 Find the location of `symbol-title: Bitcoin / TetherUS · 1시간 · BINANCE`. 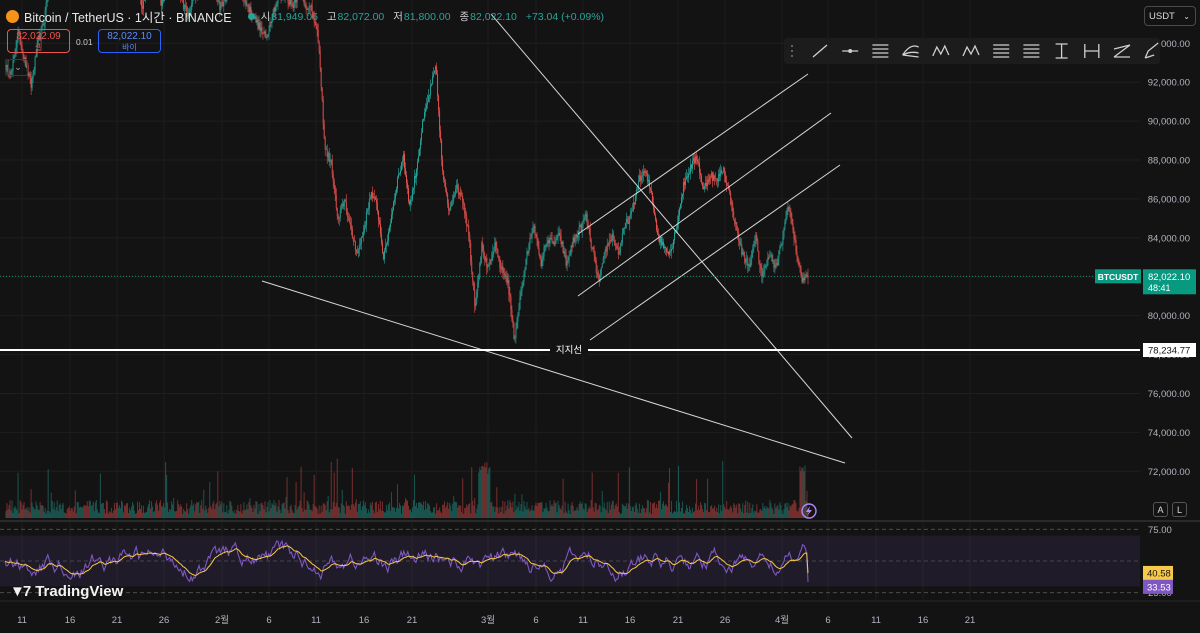

symbol-title: Bitcoin / TetherUS · 1시간 · BINANCE is located at coordinates (128, 16).